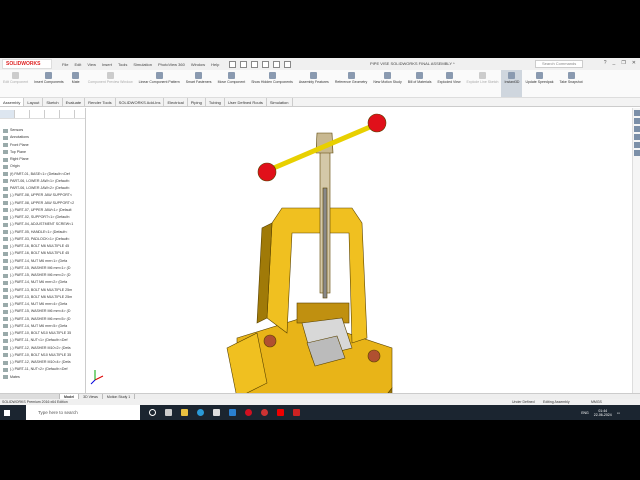  Describe the element at coordinates (44, 137) in the screenshot. I see `tree-item: Annotations` at that location.